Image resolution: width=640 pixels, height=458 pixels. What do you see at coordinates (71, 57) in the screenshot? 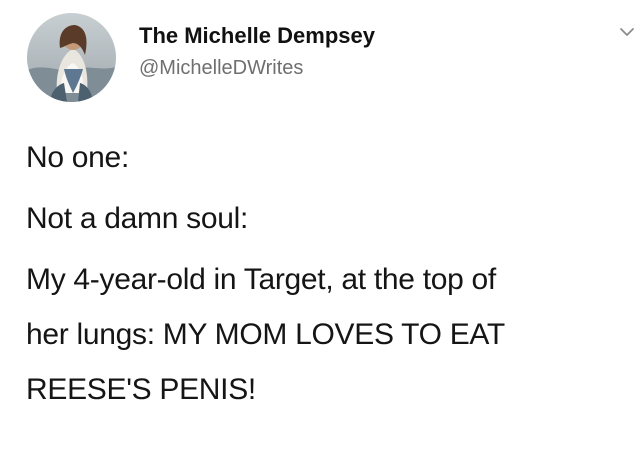
I see `profile-avatar` at bounding box center [71, 57].